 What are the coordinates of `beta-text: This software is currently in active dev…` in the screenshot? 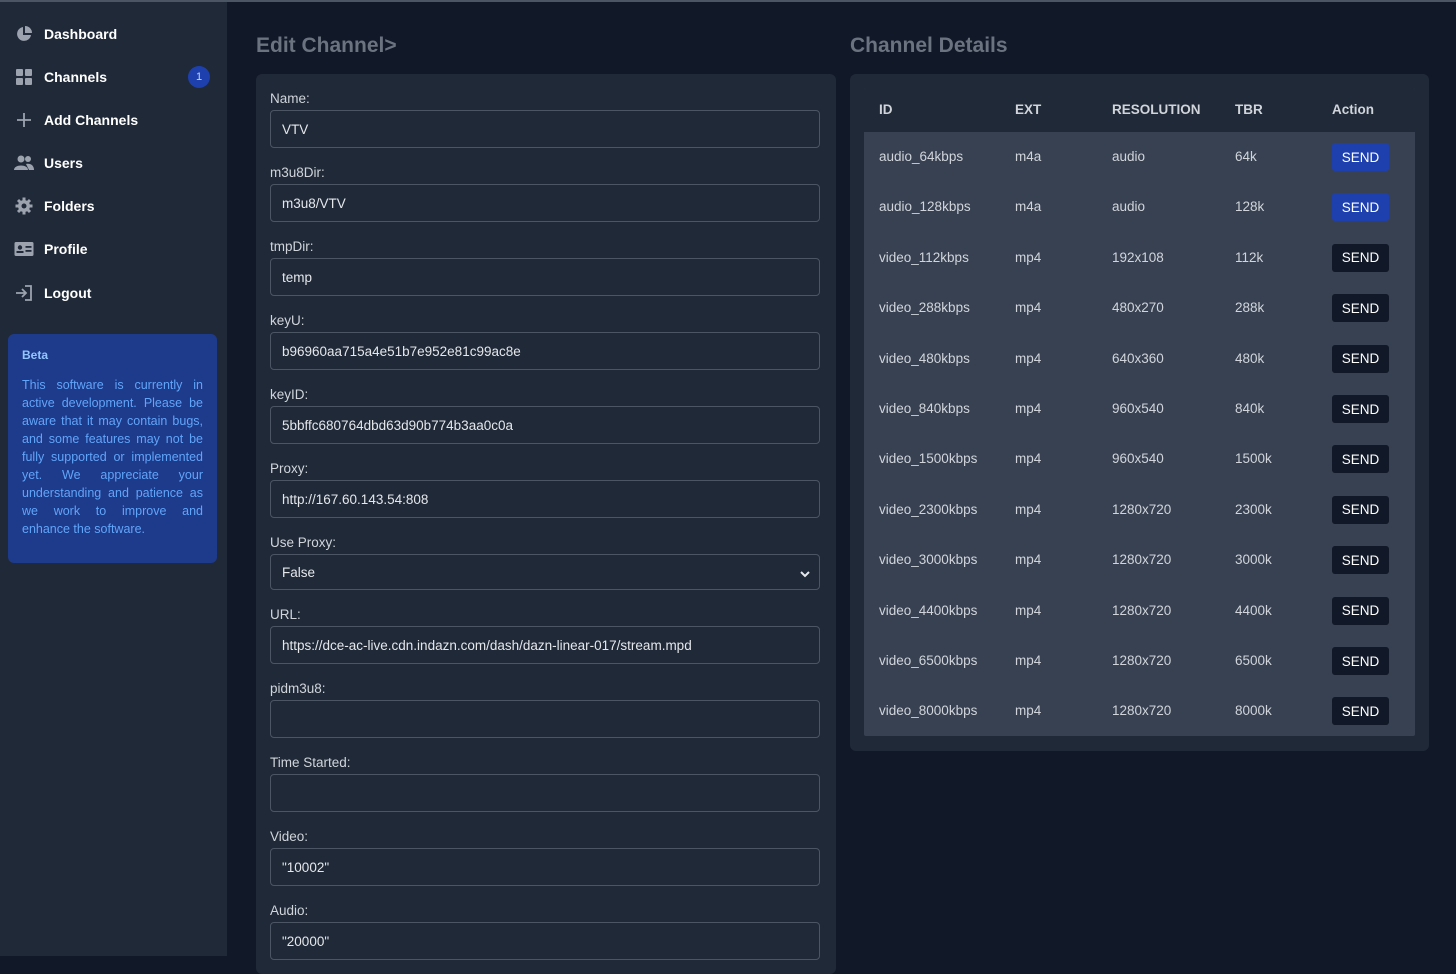 It's located at (112, 457).